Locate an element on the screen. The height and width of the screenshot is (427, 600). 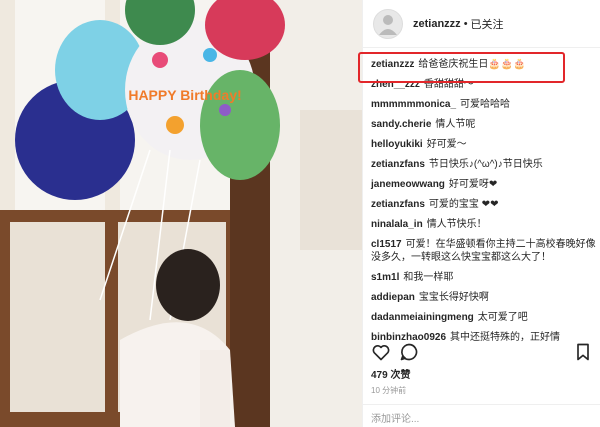
comment-text: 可爱！在华盛顿看你主持二十高校春晚好像没多久，一转眼这么快宝宝都这么大了！ is located at coordinates (483, 251).